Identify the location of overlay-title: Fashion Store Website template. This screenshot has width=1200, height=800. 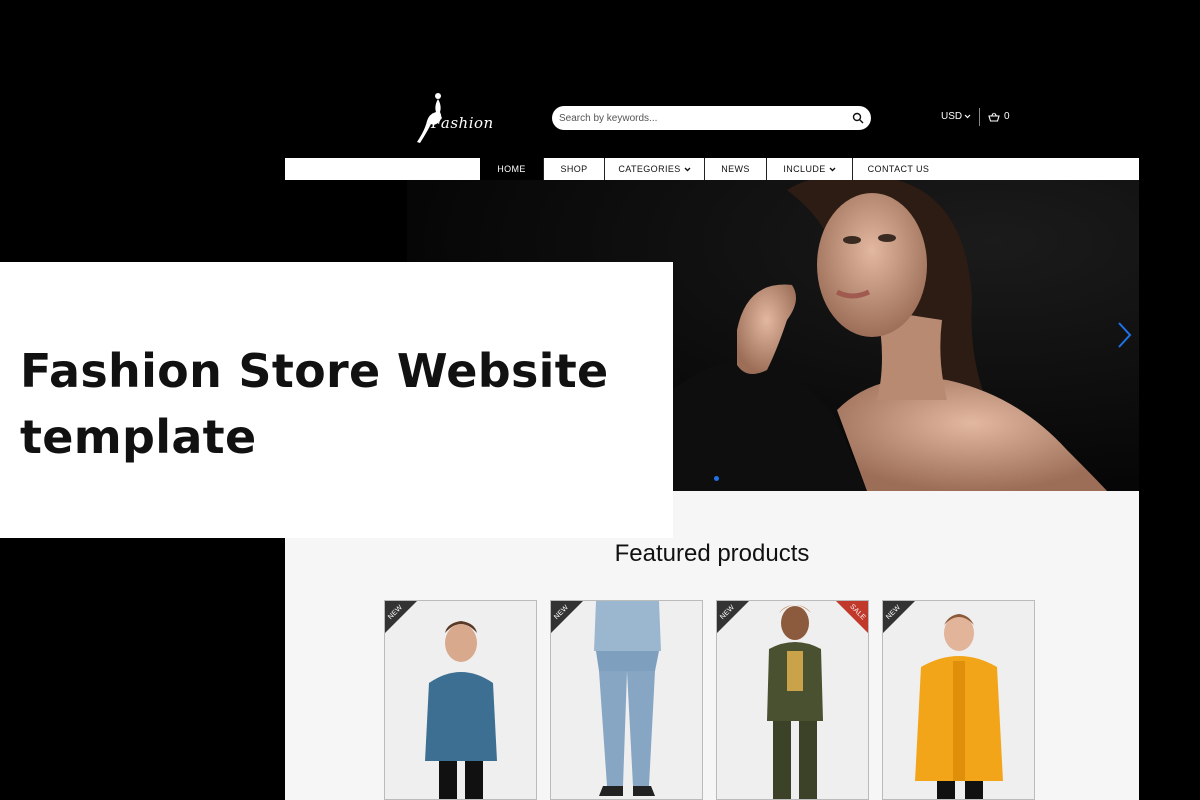
(340, 404).